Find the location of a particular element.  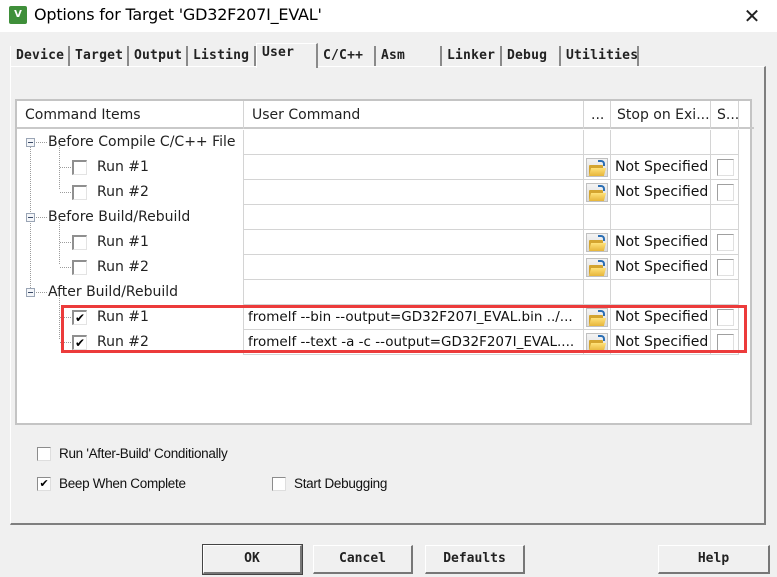

defaults-button: Defaults is located at coordinates (475, 559).